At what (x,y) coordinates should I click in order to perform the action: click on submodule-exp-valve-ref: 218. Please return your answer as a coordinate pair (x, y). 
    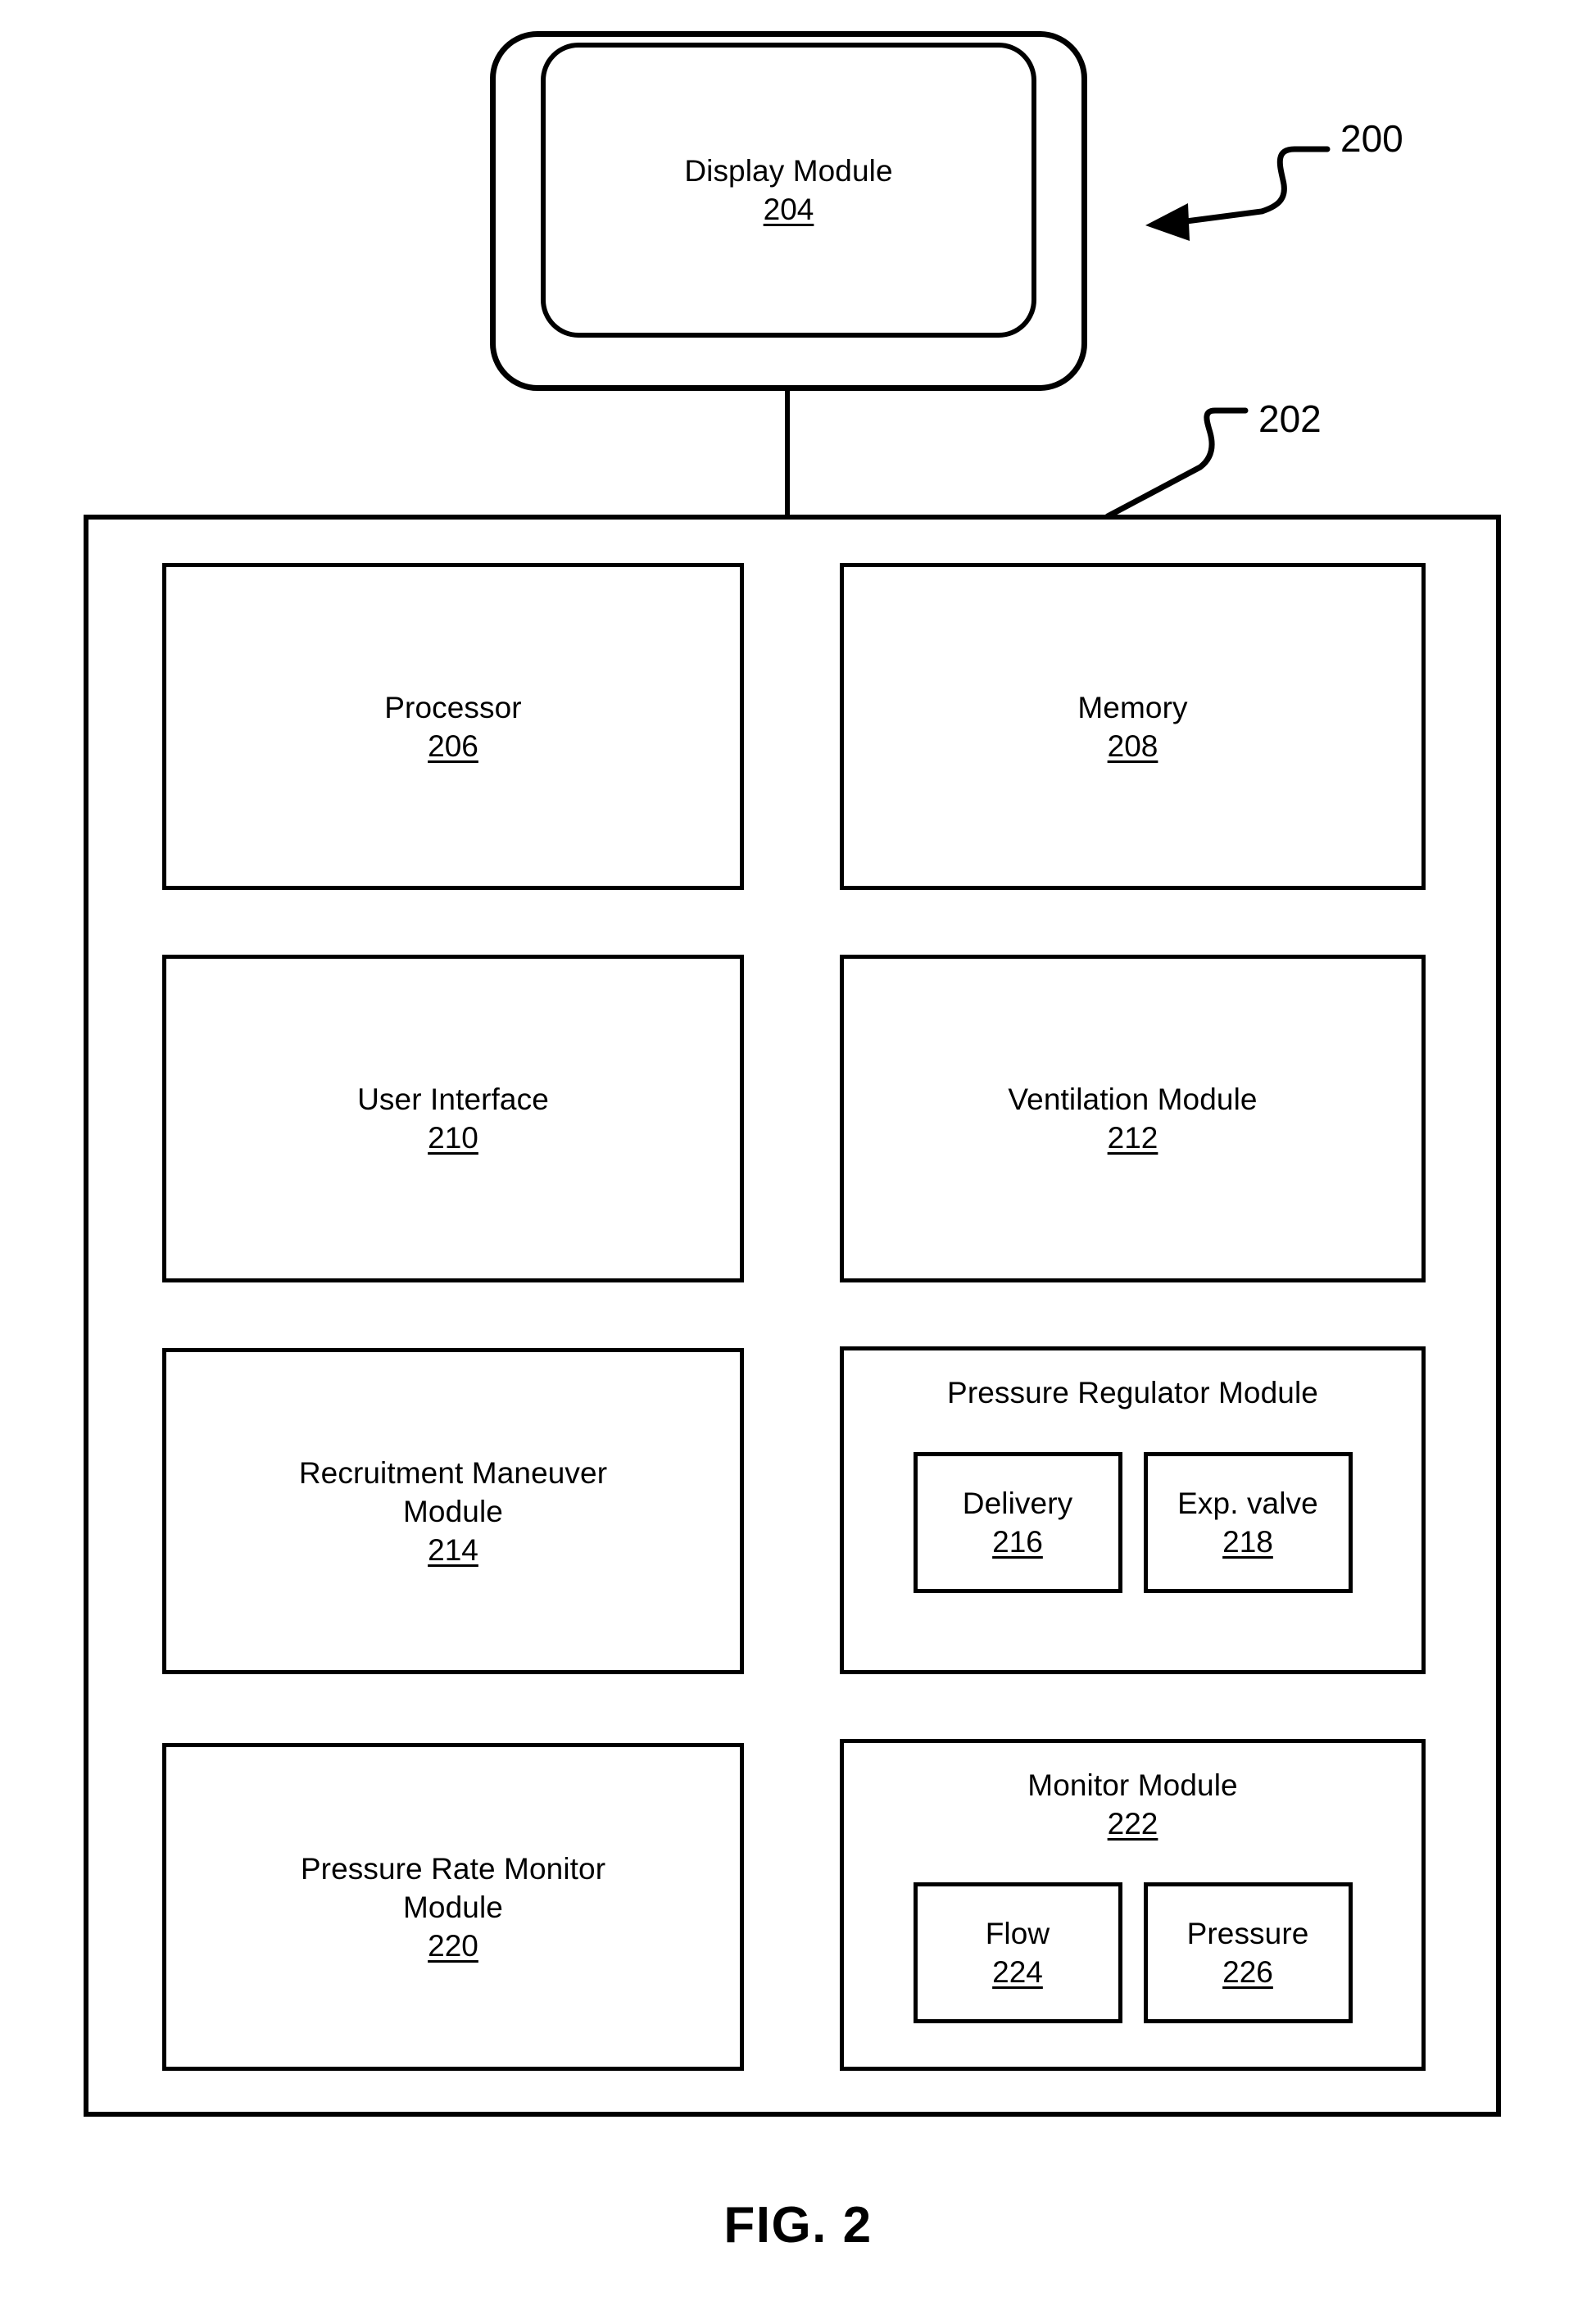
    Looking at the image, I should click on (1247, 1542).